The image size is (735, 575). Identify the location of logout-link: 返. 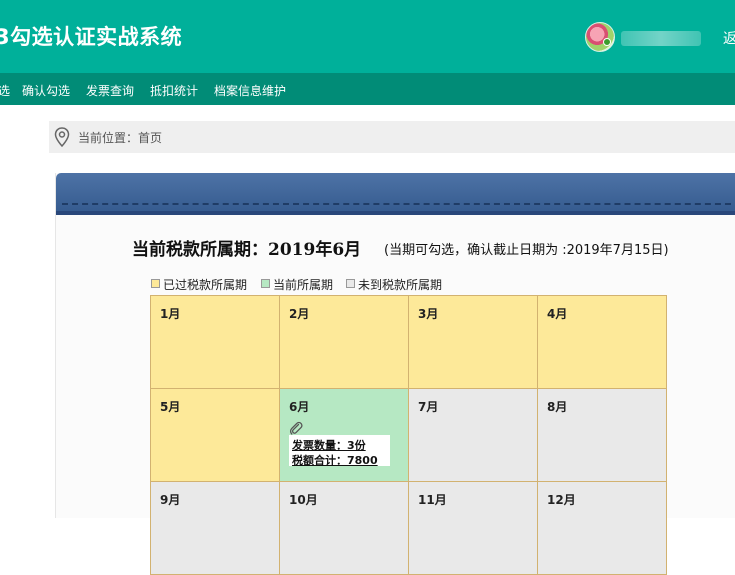
(729, 38).